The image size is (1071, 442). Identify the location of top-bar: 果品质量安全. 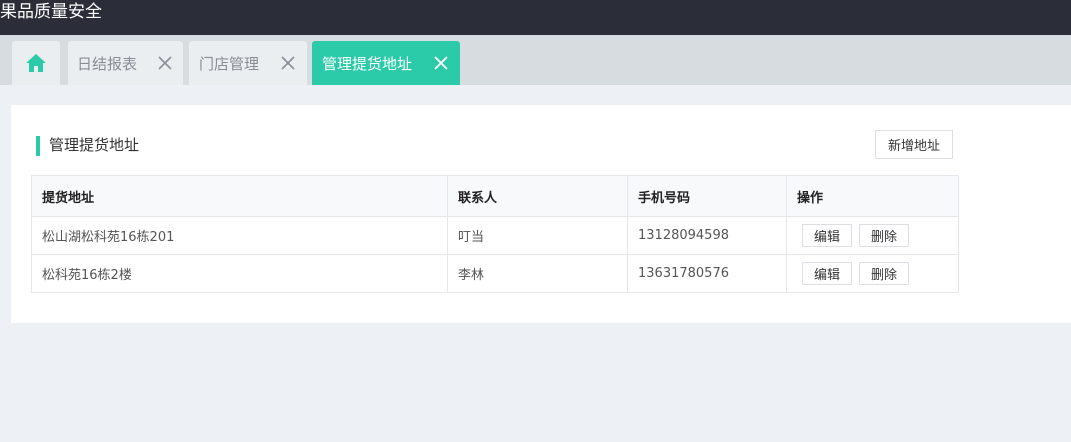
(535, 17).